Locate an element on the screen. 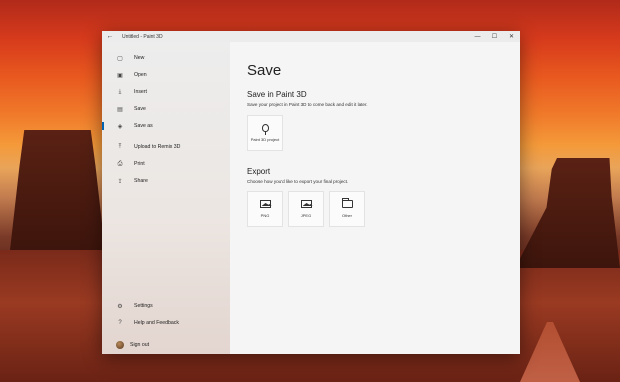 This screenshot has width=620, height=382. share-icon: ⇪ is located at coordinates (120, 181).